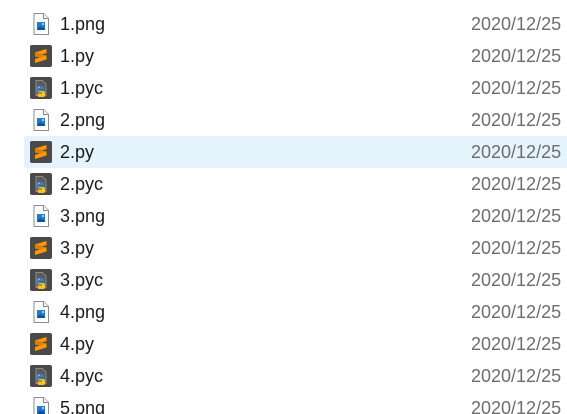  What do you see at coordinates (283, 344) in the screenshot?
I see `file-row: 4.py 2020/12/25` at bounding box center [283, 344].